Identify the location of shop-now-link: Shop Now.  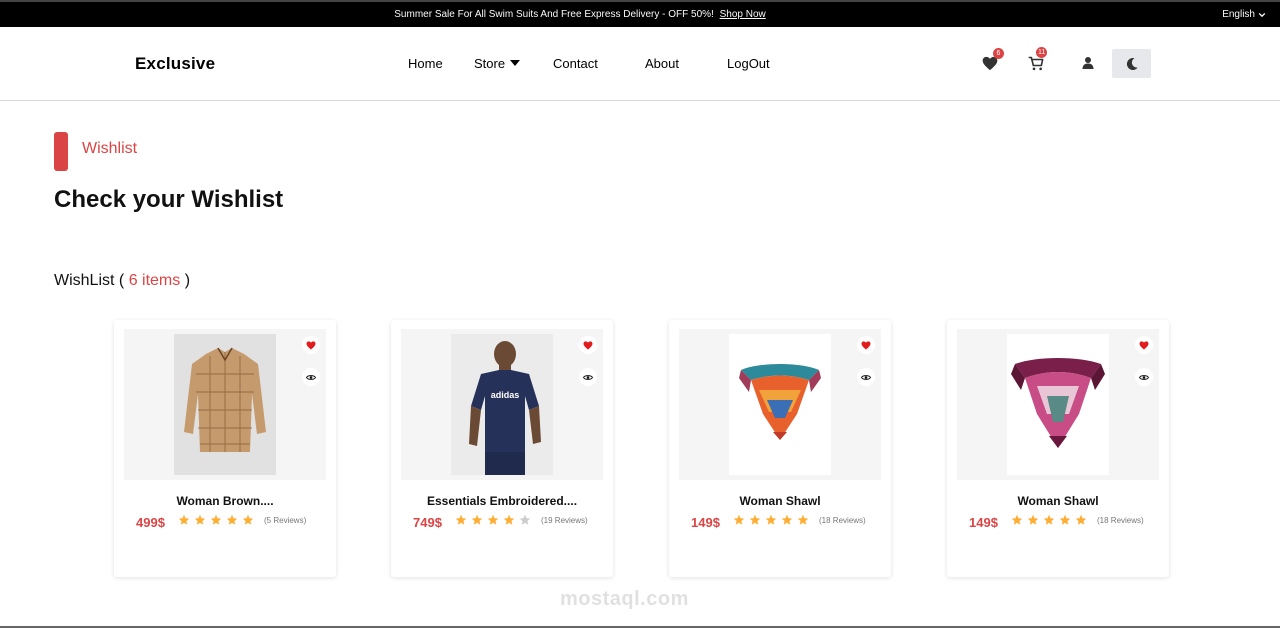
(743, 14).